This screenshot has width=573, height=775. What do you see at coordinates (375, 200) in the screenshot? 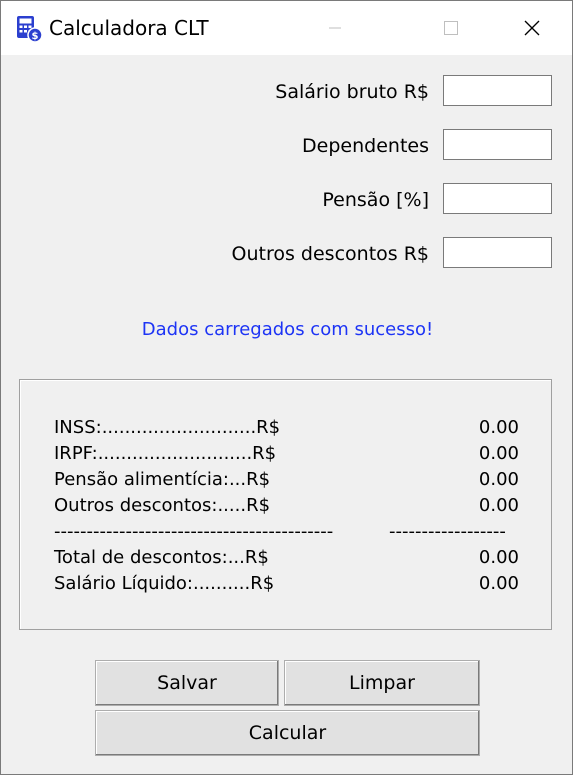
I see `alimony-label: Pensão [%]` at bounding box center [375, 200].